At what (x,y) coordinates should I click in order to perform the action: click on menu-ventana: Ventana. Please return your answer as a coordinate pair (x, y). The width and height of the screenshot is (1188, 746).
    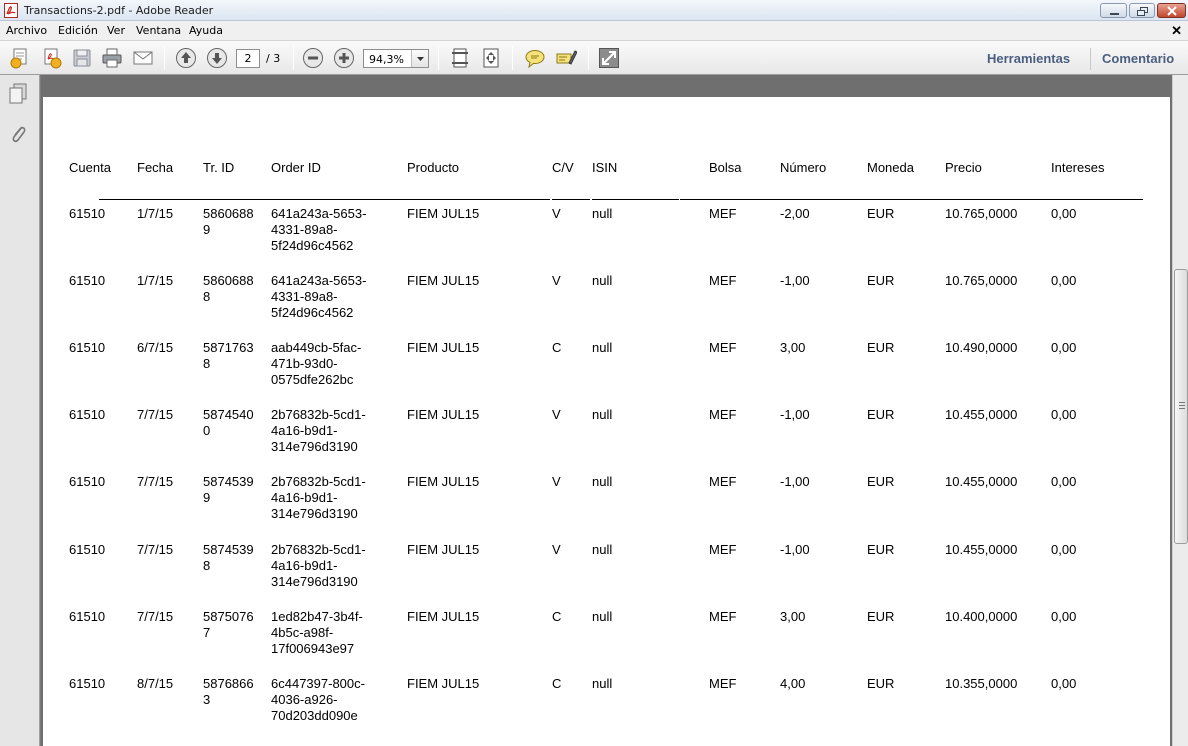
    Looking at the image, I should click on (158, 30).